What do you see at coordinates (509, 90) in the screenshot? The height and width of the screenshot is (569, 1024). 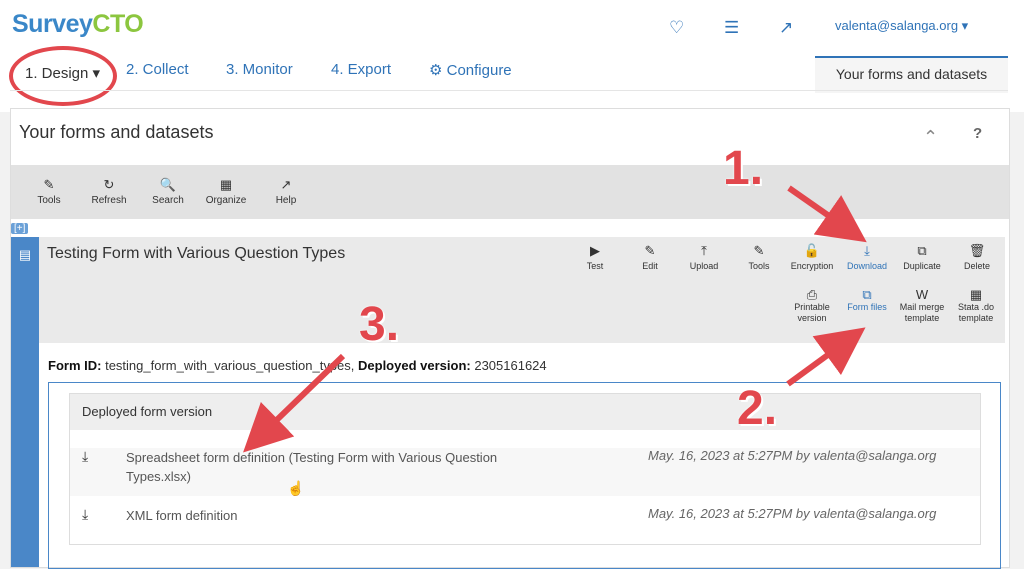 I see `navigation-divider` at bounding box center [509, 90].